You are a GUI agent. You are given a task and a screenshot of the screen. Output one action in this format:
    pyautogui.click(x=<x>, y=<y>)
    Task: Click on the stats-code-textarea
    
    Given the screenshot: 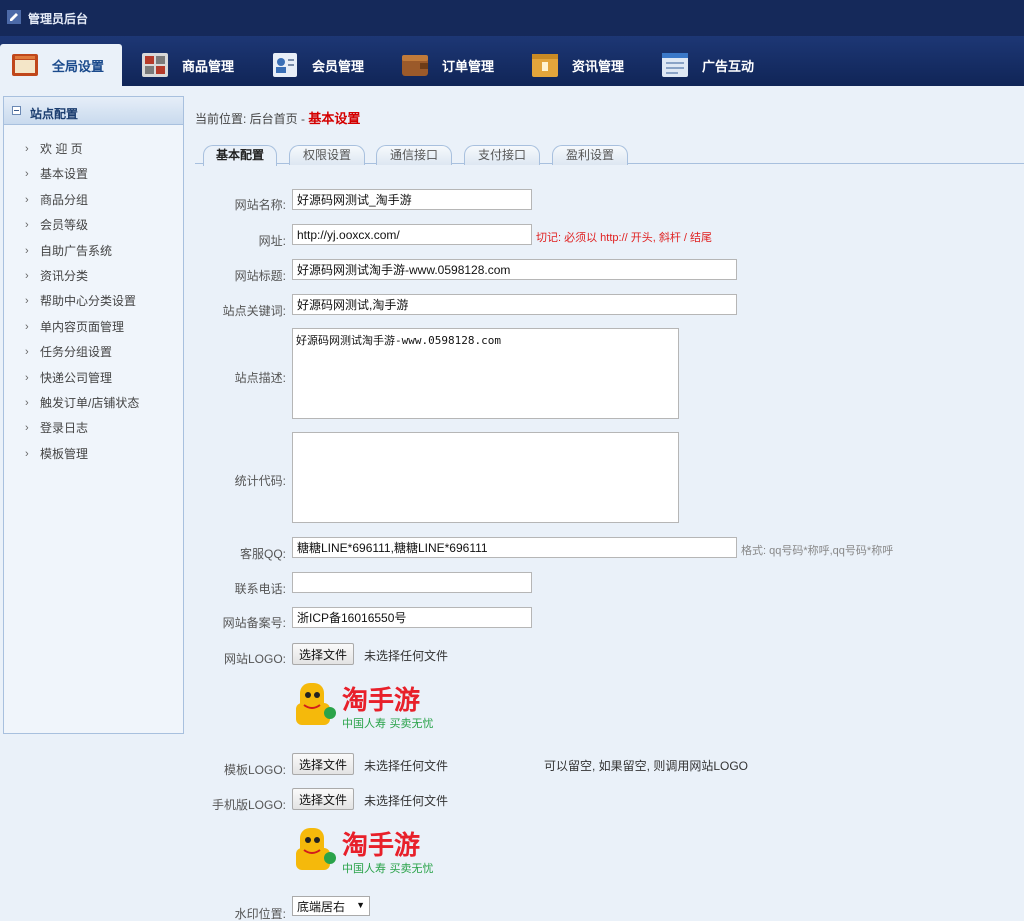 What is the action you would take?
    pyautogui.click(x=485, y=477)
    